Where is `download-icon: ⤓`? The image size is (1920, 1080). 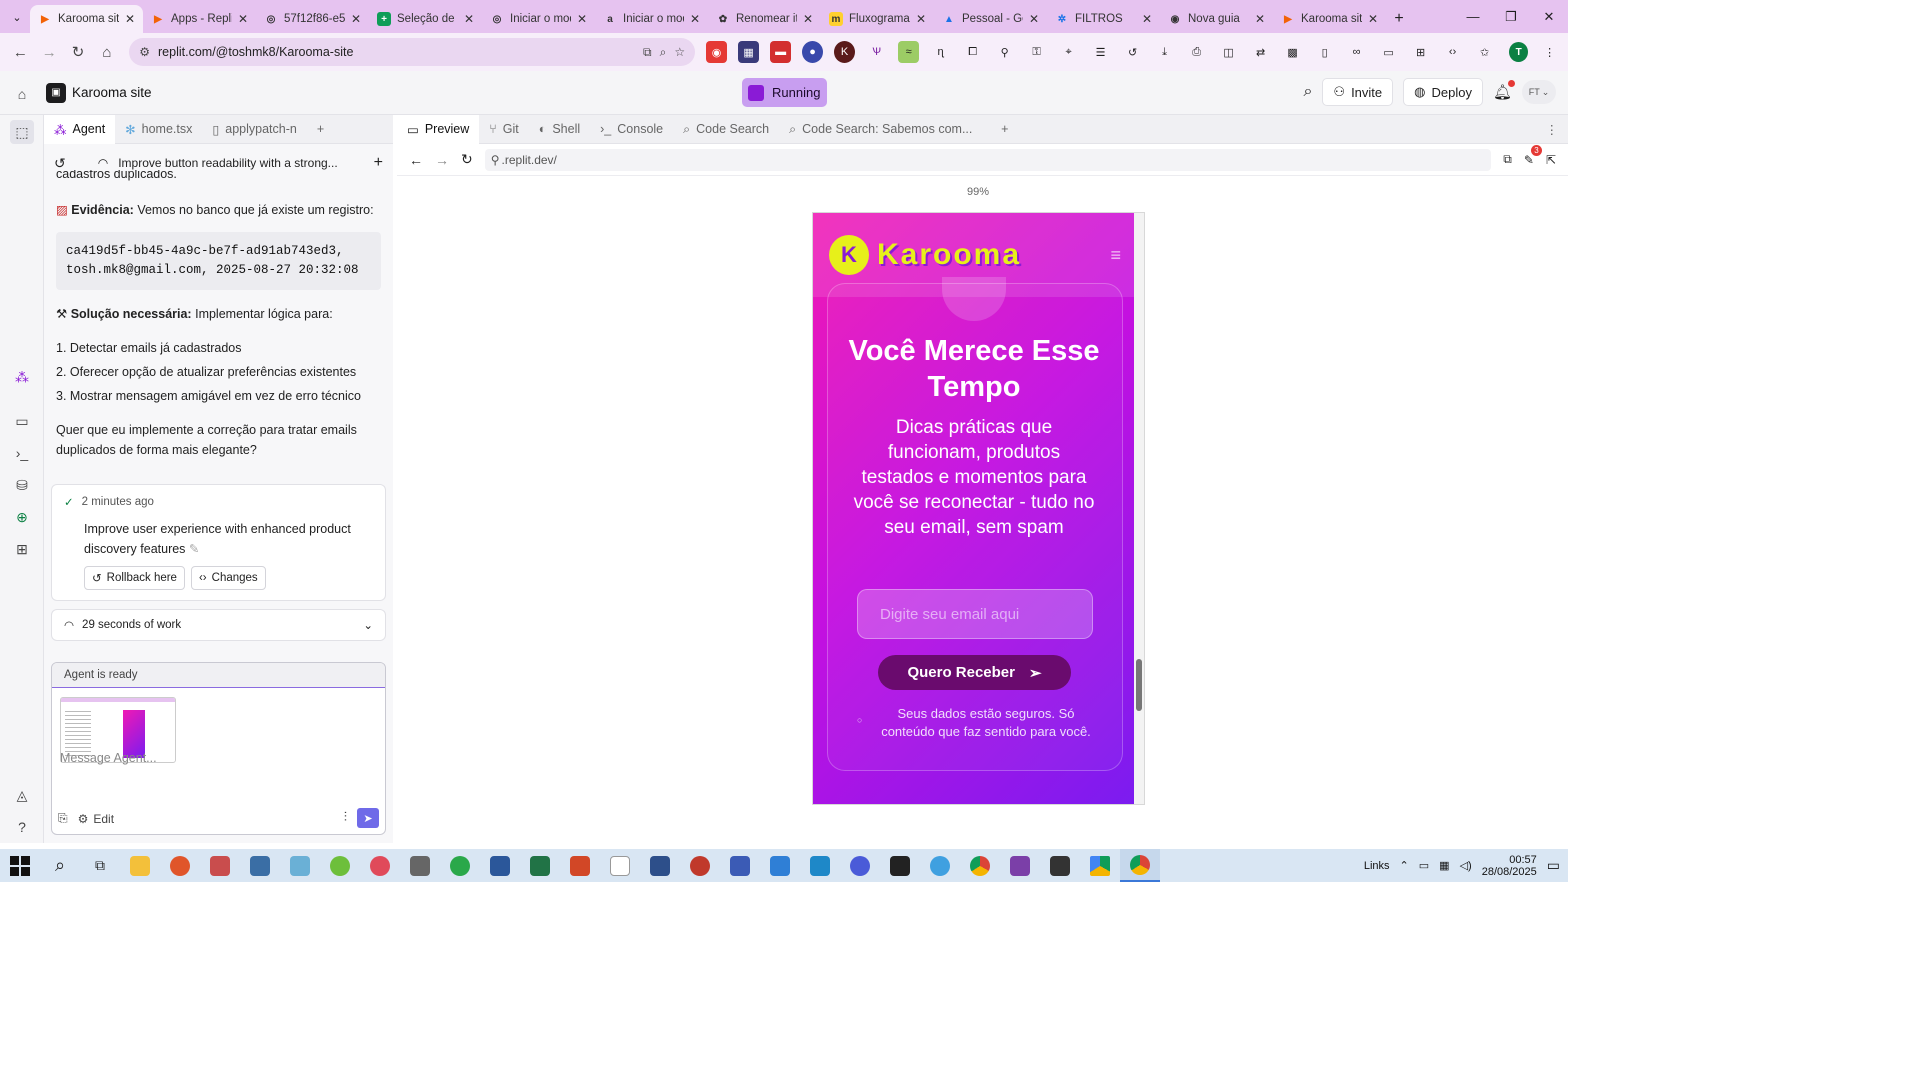
download-icon: ⤓ is located at coordinates (1164, 52).